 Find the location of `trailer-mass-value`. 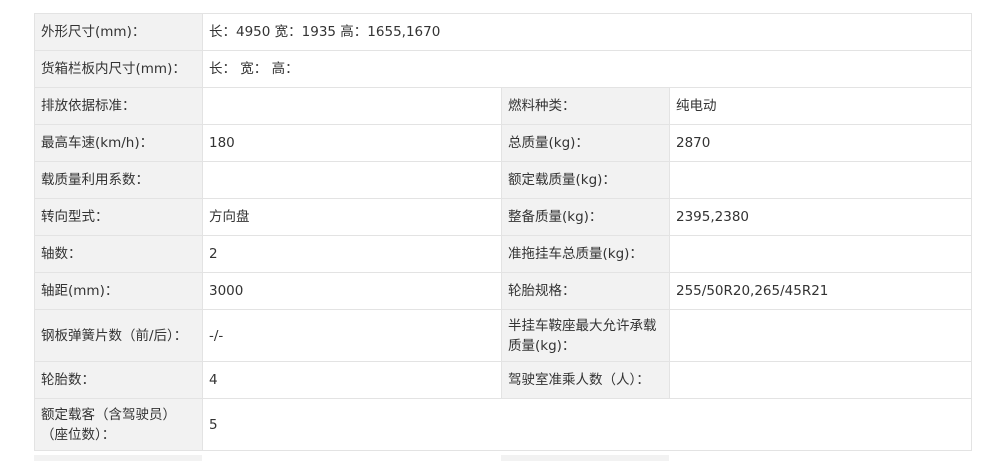

trailer-mass-value is located at coordinates (820, 254).